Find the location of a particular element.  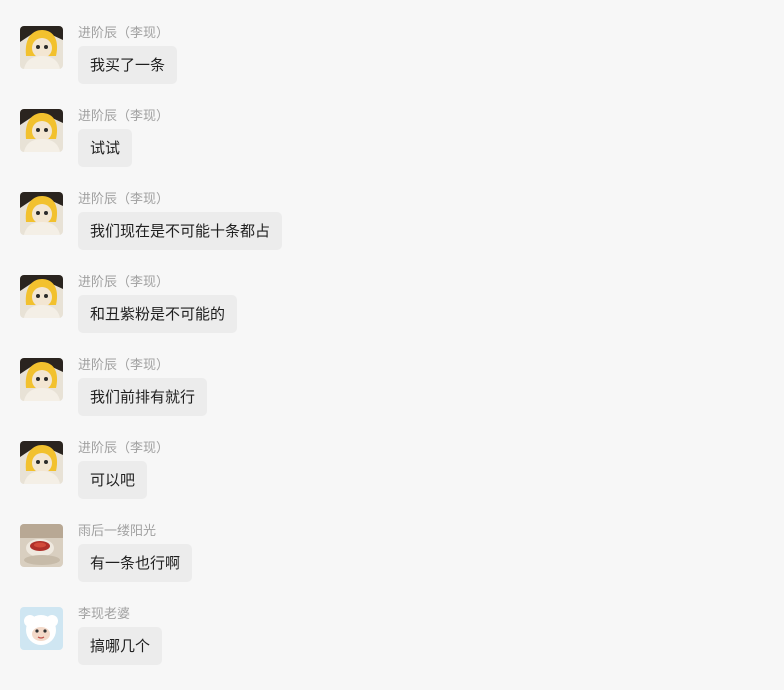

chat-message: 李现老婆 搞哪几个 is located at coordinates (392, 648).